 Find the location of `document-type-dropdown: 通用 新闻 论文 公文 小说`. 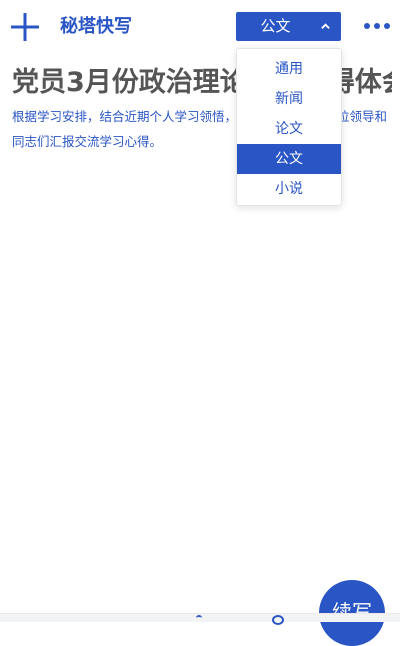

document-type-dropdown: 通用 新闻 论文 公文 小说 is located at coordinates (289, 127).